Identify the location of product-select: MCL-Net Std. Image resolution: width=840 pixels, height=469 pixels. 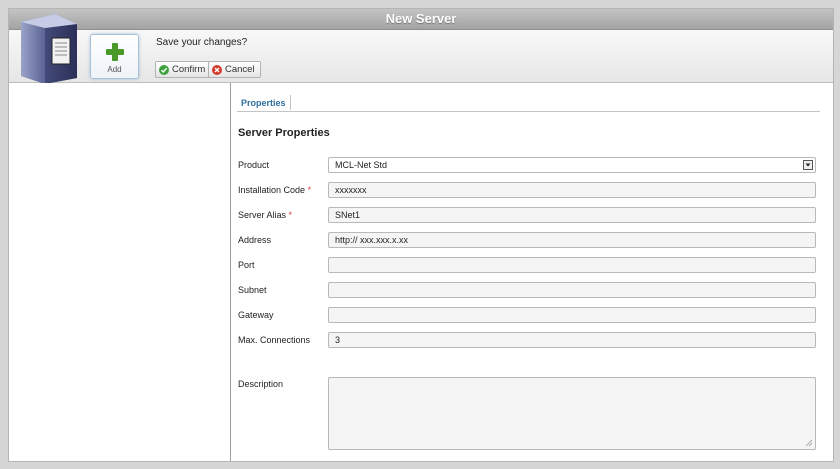
(572, 165).